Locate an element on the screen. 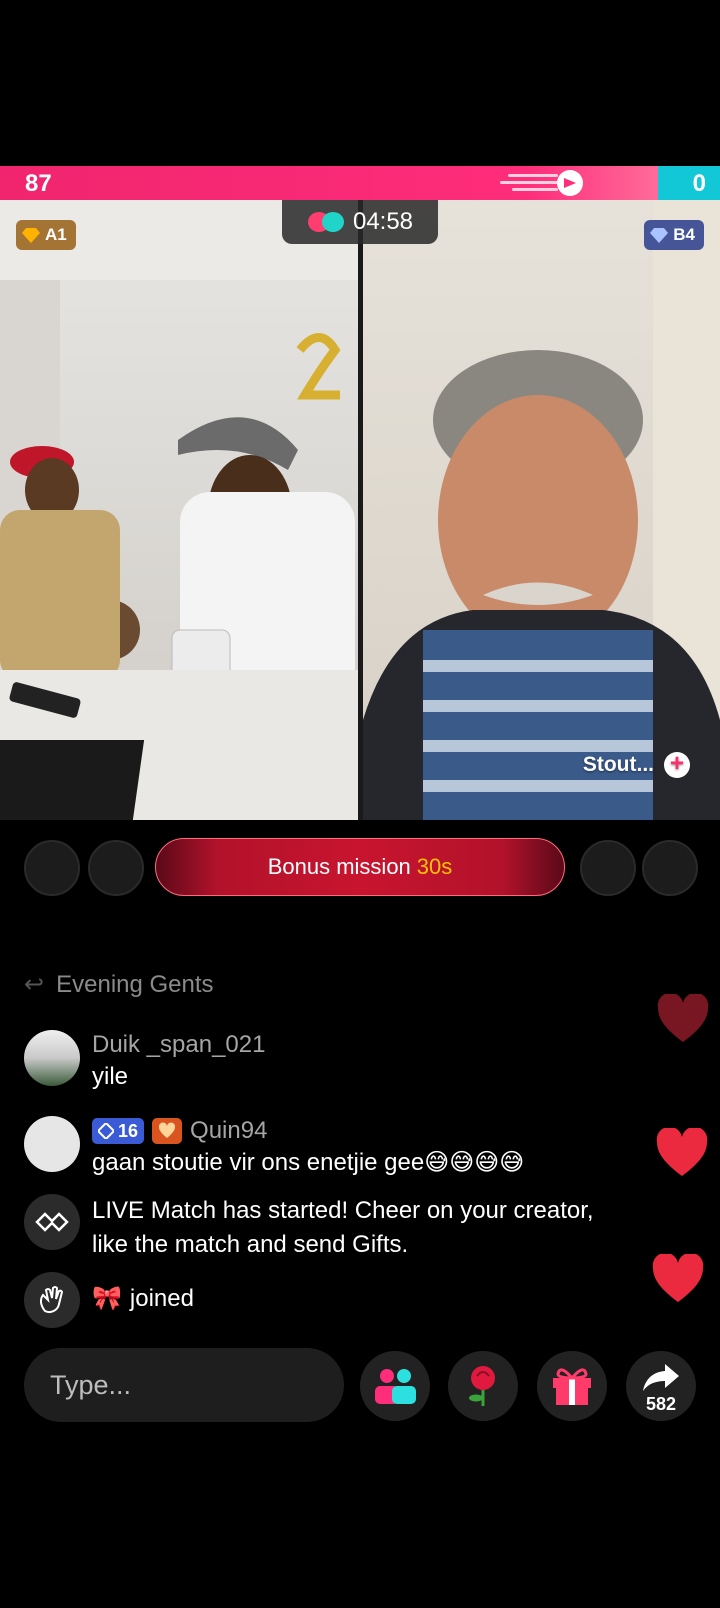  opponent-rank-badge: B4 is located at coordinates (674, 235).